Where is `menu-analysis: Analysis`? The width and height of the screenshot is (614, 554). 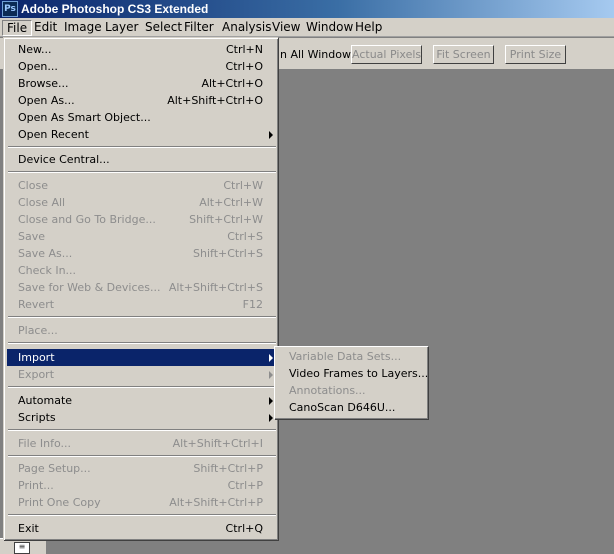
menu-analysis: Analysis is located at coordinates (246, 28).